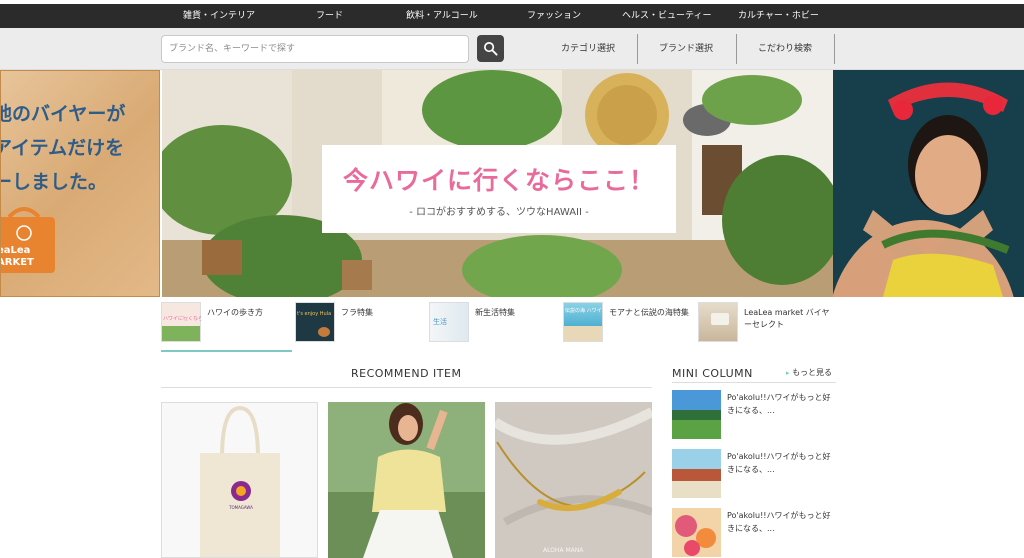 Image resolution: width=1024 pixels, height=558 pixels. I want to click on chevron-right-icon: ▸, so click(788, 373).